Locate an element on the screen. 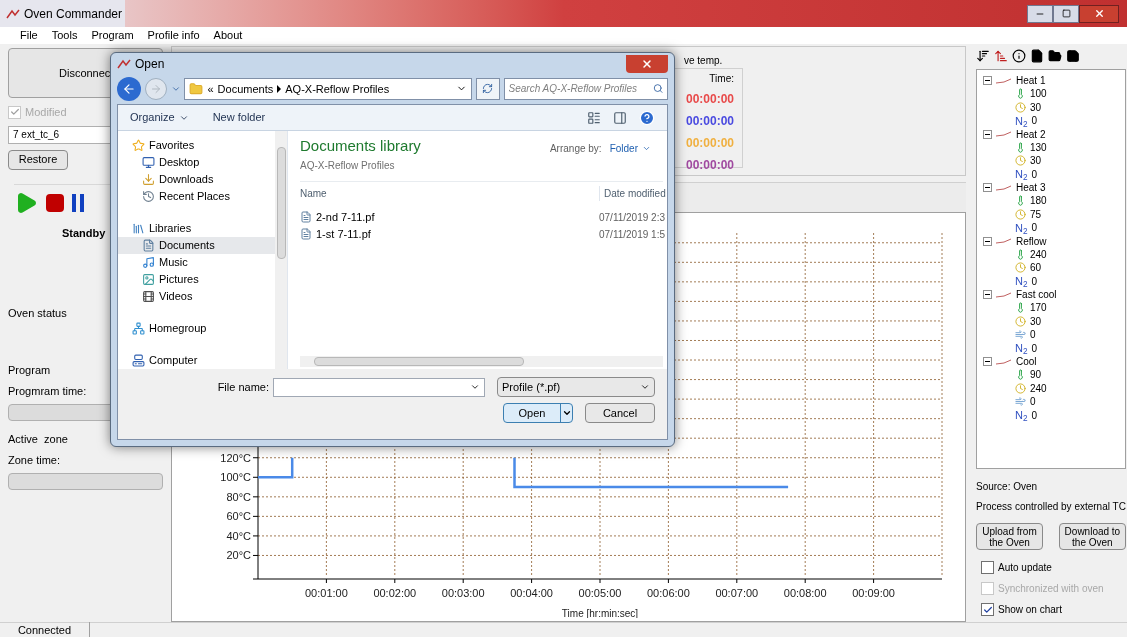 This screenshot has width=1127, height=637. checkbox-label: Show on chart is located at coordinates (1030, 610).